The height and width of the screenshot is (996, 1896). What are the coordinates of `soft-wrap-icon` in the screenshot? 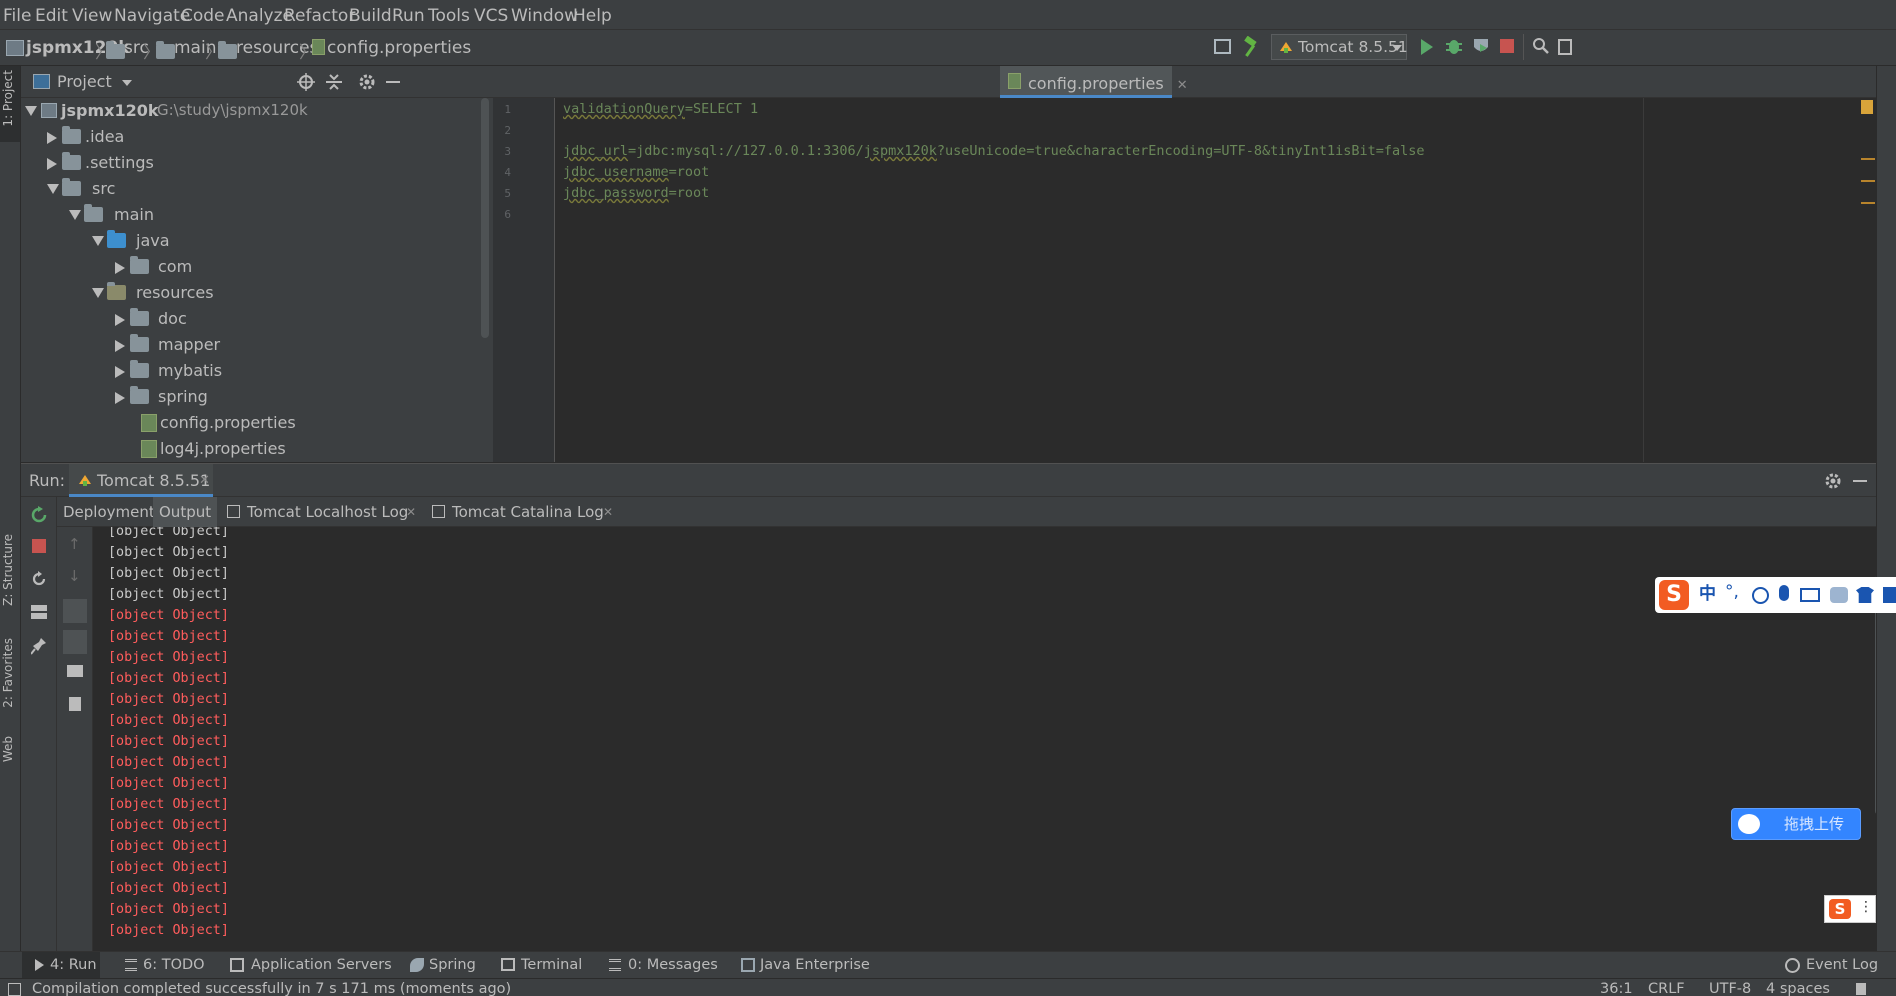 It's located at (75, 611).